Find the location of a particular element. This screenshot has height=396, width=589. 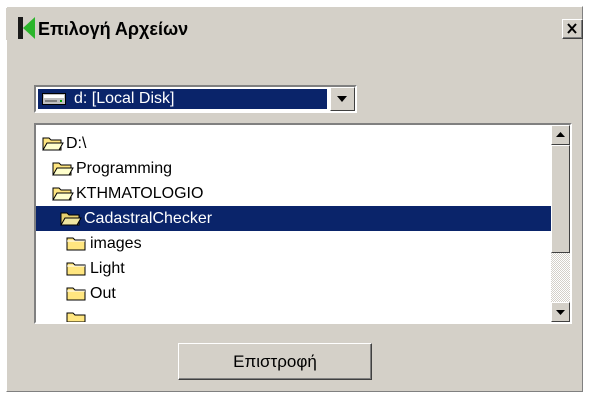

scroll-down-button is located at coordinates (560, 312).